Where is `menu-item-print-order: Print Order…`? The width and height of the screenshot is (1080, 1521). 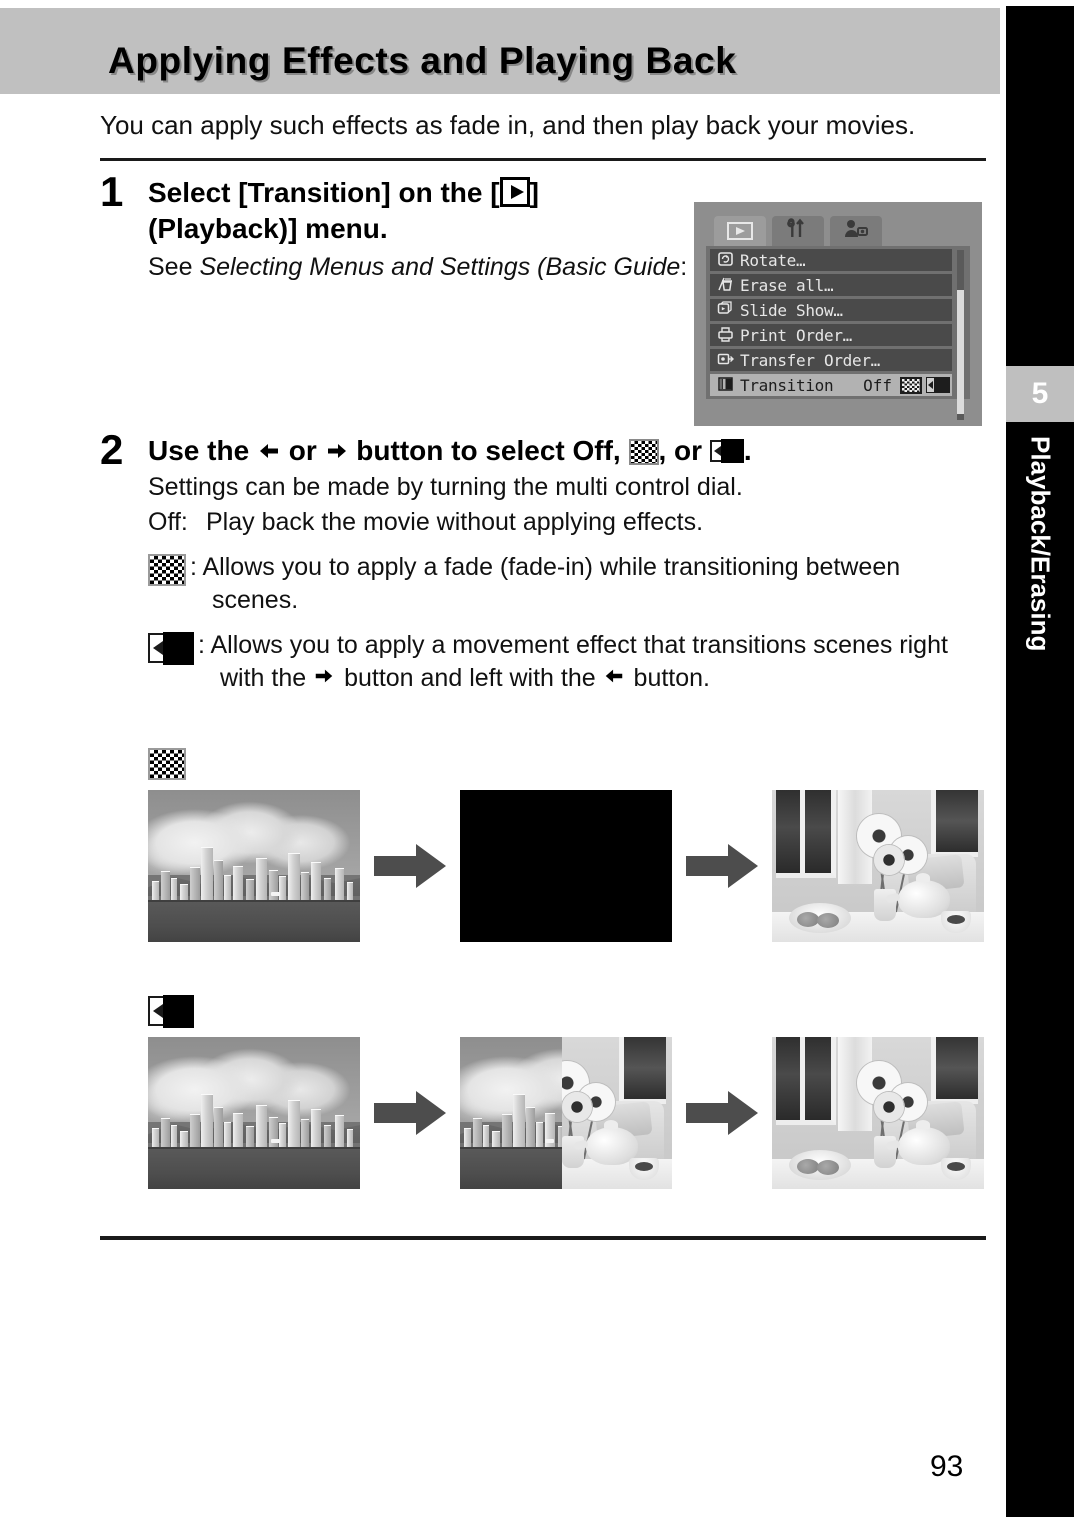 menu-item-print-order: Print Order… is located at coordinates (831, 335).